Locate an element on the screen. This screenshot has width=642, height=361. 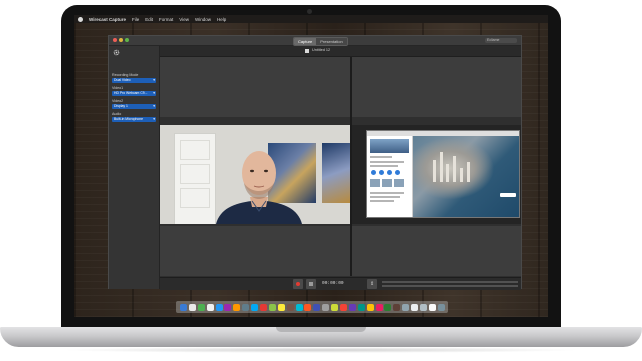
video2-select: Display 1 ▾ is located at coordinates (134, 106).